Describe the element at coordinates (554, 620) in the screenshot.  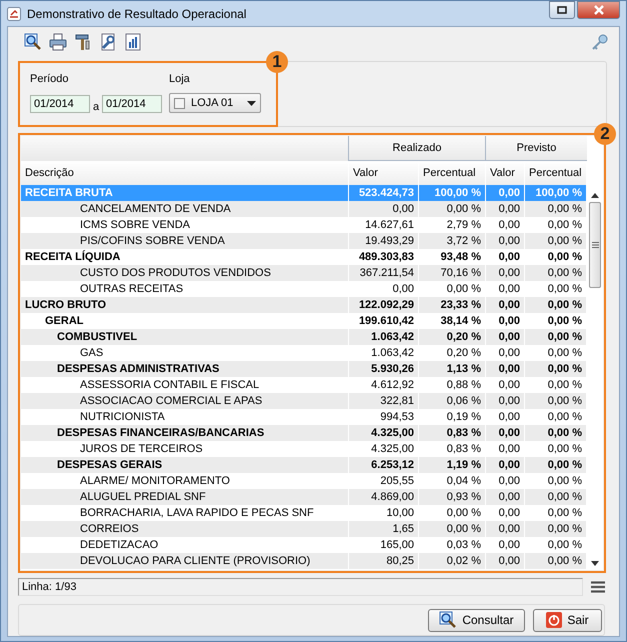
I see `power-icon` at that location.